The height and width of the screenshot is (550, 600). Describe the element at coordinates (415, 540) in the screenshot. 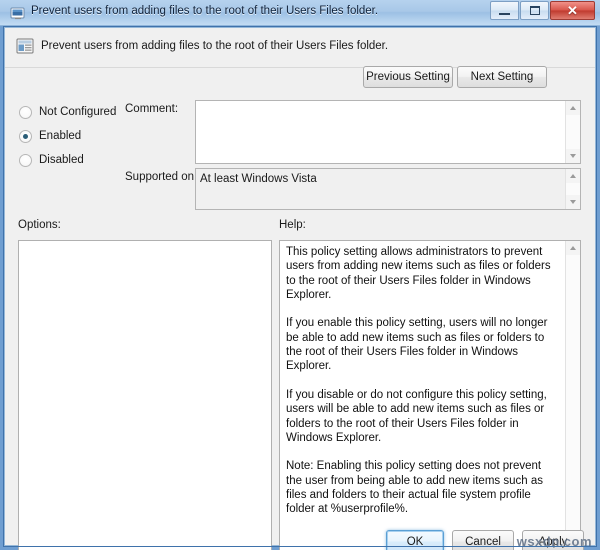

I see `ok-button: OK` at that location.